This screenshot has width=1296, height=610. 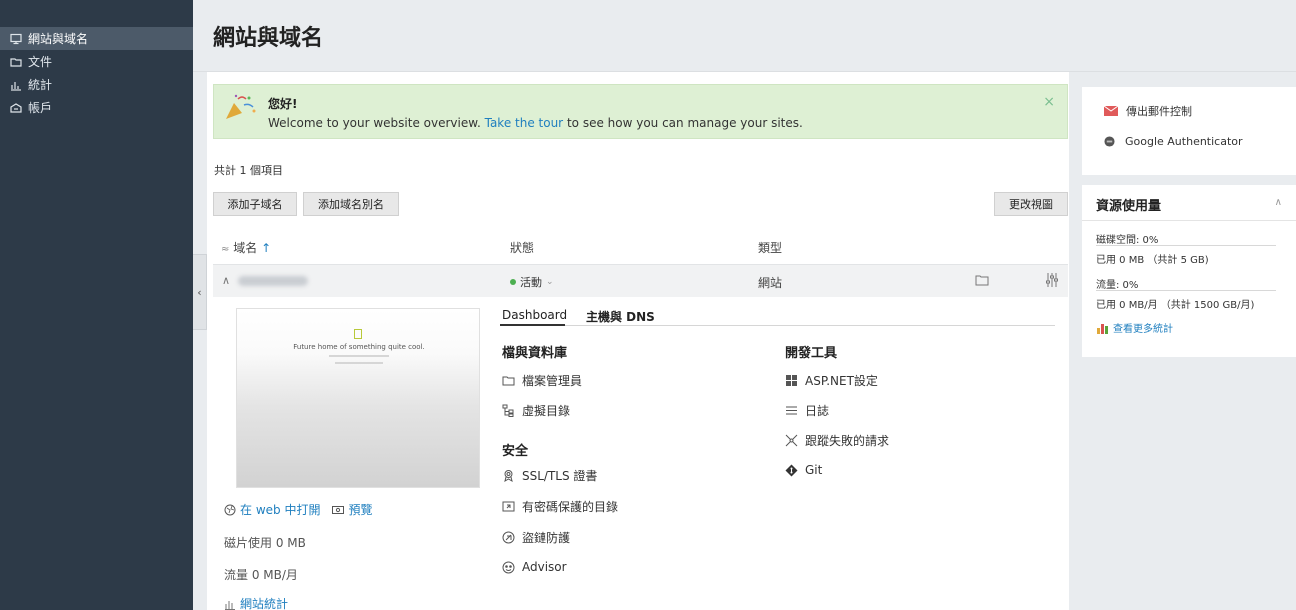 I want to click on banner-title: 您好!, so click(x=283, y=104).